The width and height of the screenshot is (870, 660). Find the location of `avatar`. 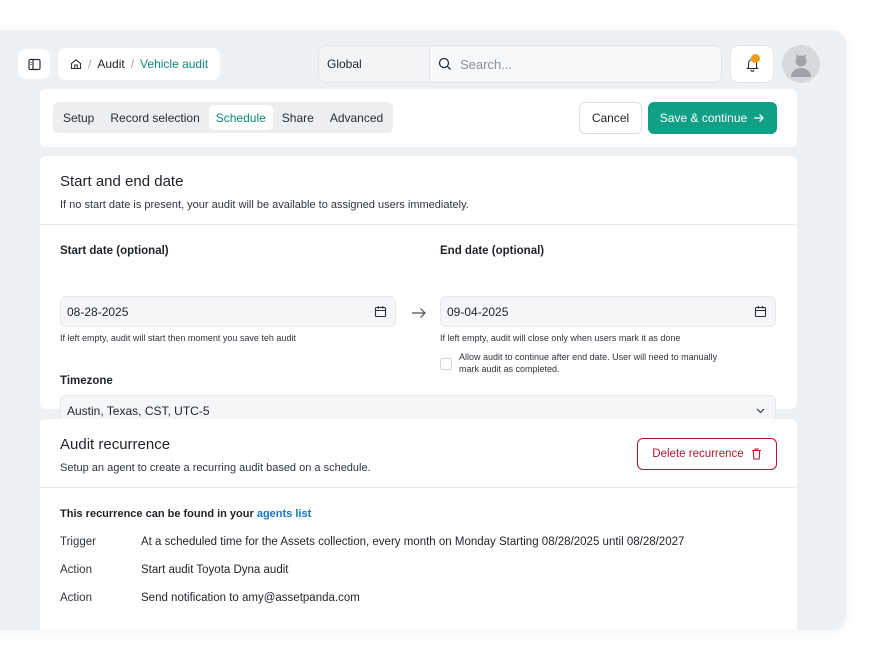

avatar is located at coordinates (801, 64).